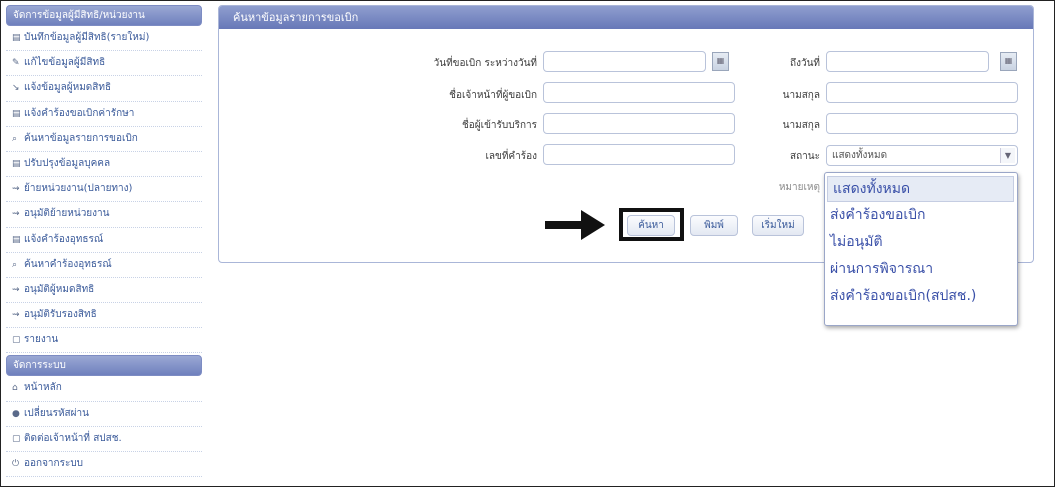 The image size is (1055, 487). I want to click on sidebar-item-records-4: ⌕ ค้นหาข้อมูลรายการขอเบิก, so click(104, 139).